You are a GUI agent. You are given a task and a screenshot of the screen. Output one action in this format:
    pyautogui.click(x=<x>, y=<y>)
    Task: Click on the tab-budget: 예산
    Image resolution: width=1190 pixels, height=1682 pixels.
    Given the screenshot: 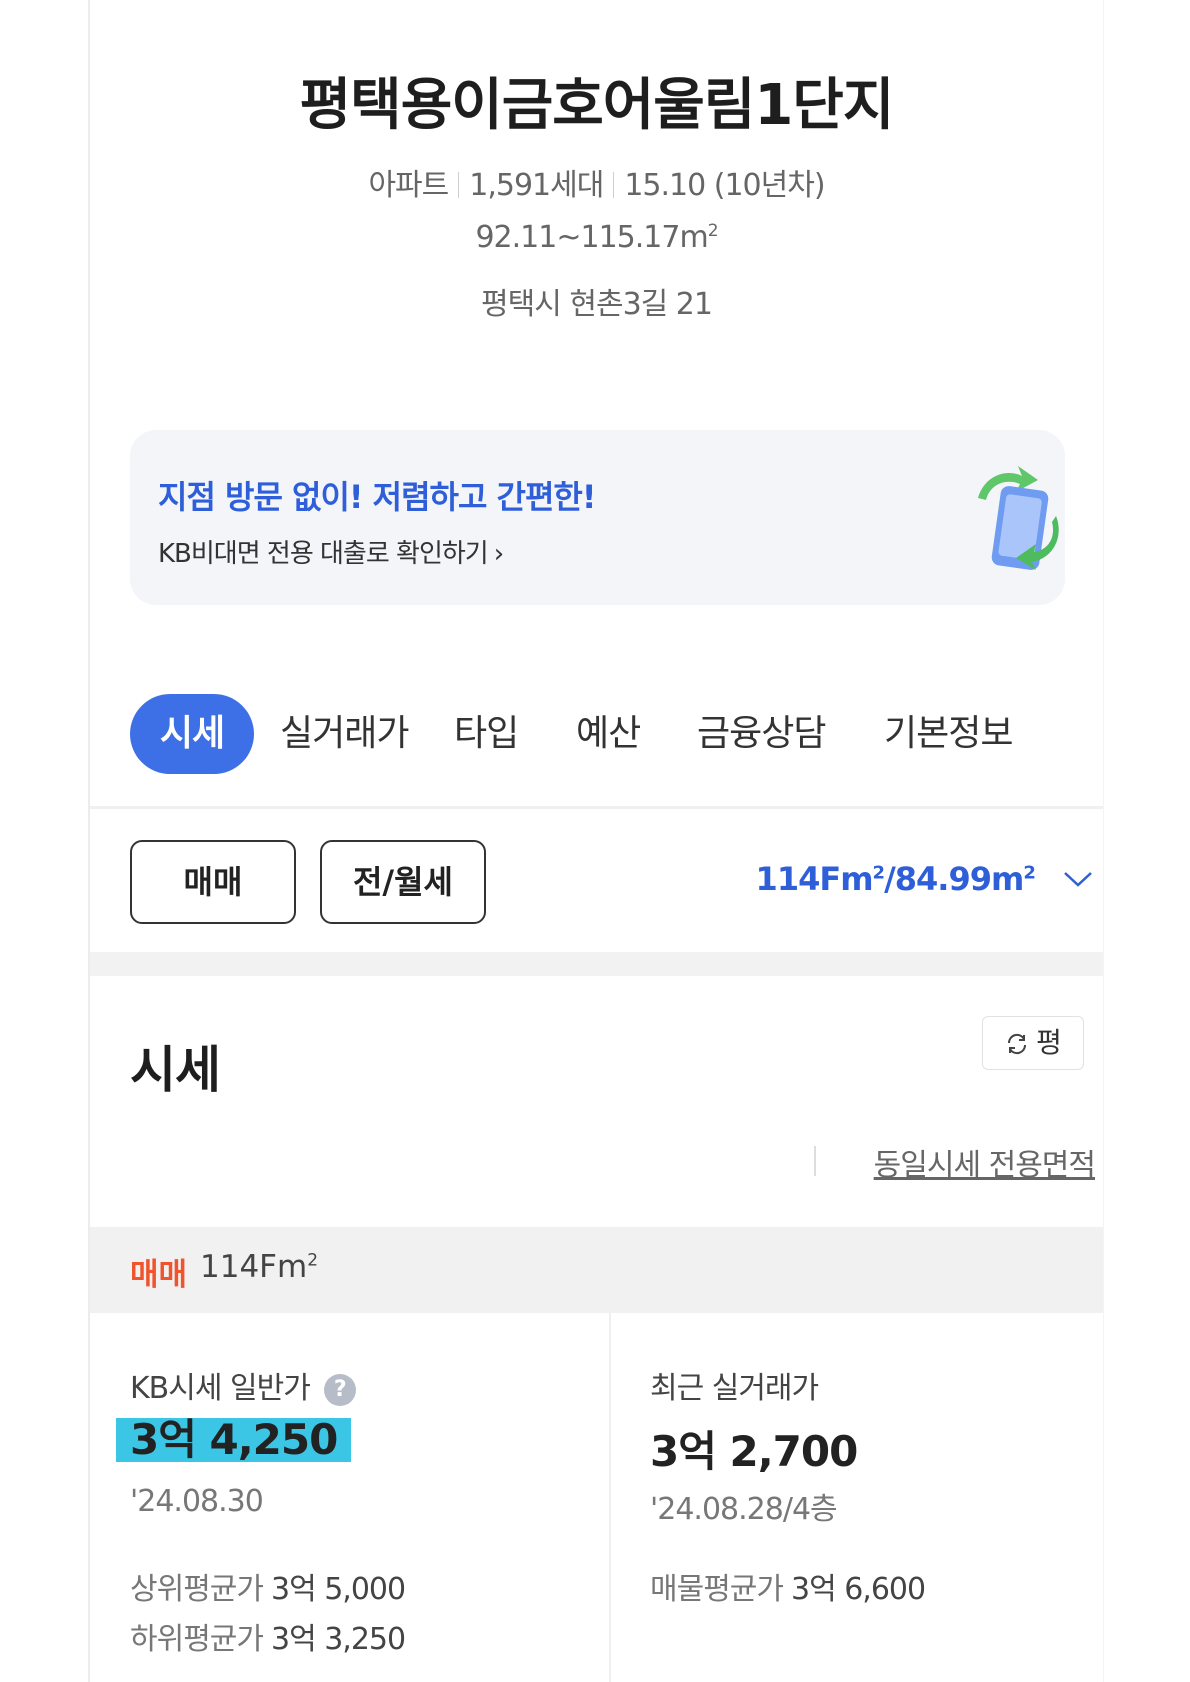 What is the action you would take?
    pyautogui.click(x=608, y=734)
    